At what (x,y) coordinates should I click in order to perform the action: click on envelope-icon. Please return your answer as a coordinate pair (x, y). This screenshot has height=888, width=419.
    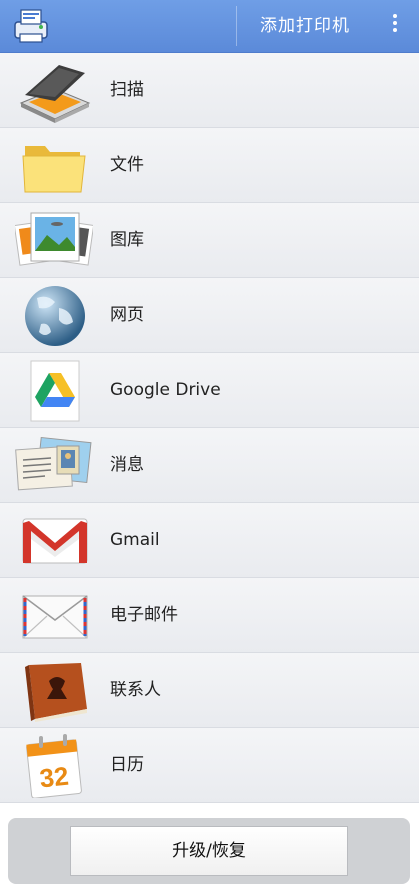
    Looking at the image, I should click on (55, 617).